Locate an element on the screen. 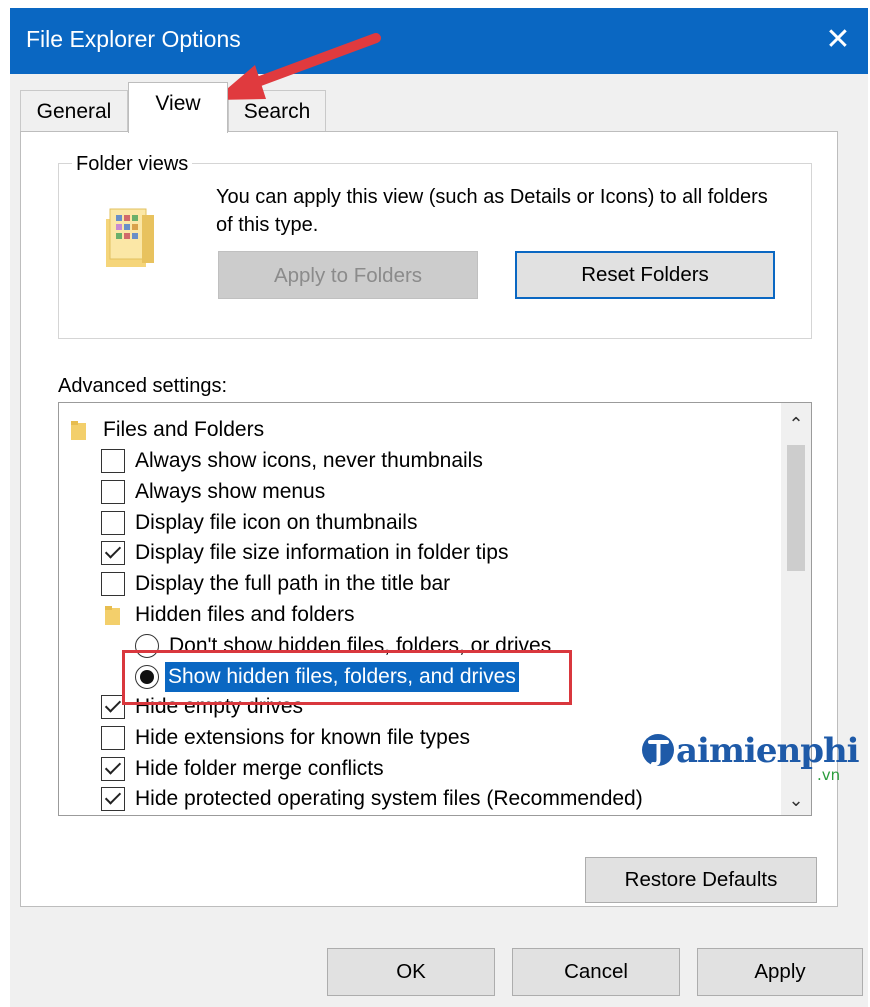 This screenshot has height=1007, width=870. watermark-suffix: .vn is located at coordinates (829, 775).